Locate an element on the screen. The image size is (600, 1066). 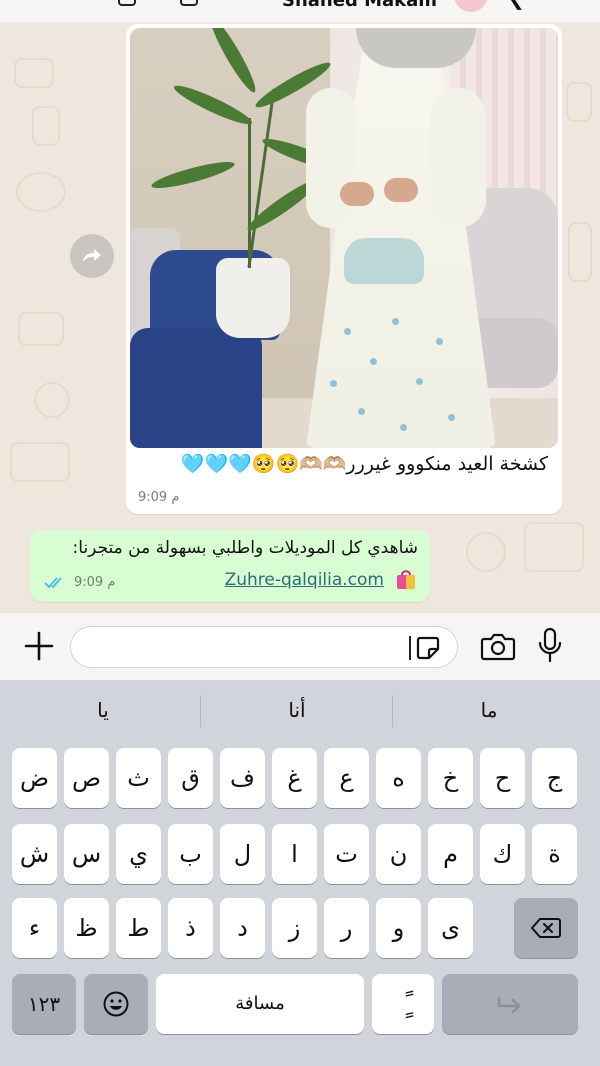
key: ض is located at coordinates (34, 778).